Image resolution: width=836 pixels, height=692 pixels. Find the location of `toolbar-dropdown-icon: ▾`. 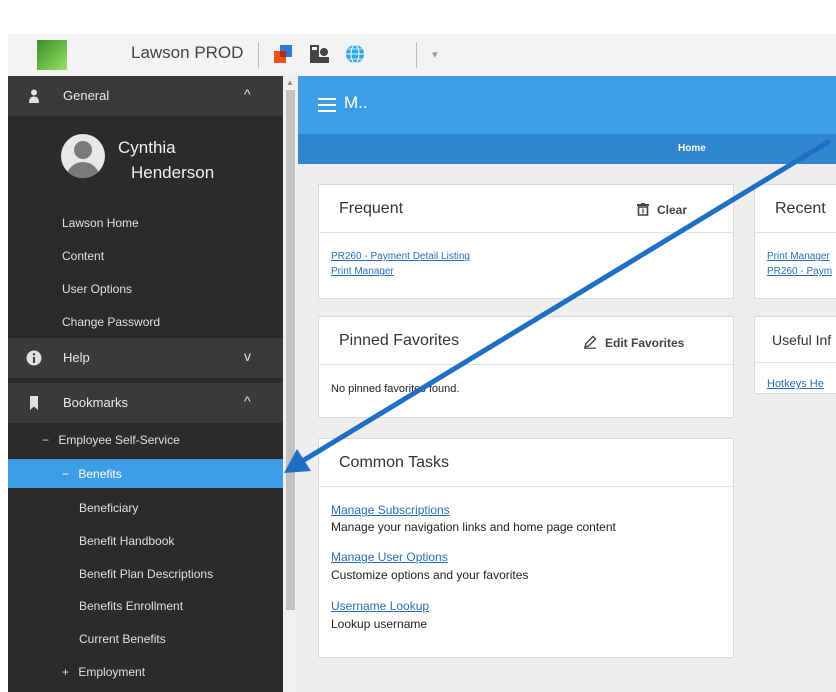

toolbar-dropdown-icon: ▾ is located at coordinates (435, 54).